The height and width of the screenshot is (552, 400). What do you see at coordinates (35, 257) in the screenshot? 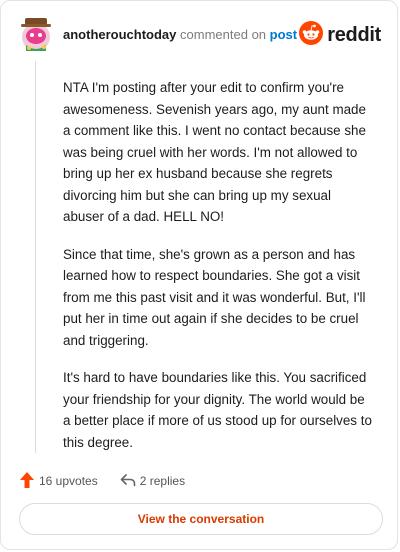
I see `thread-line` at bounding box center [35, 257].